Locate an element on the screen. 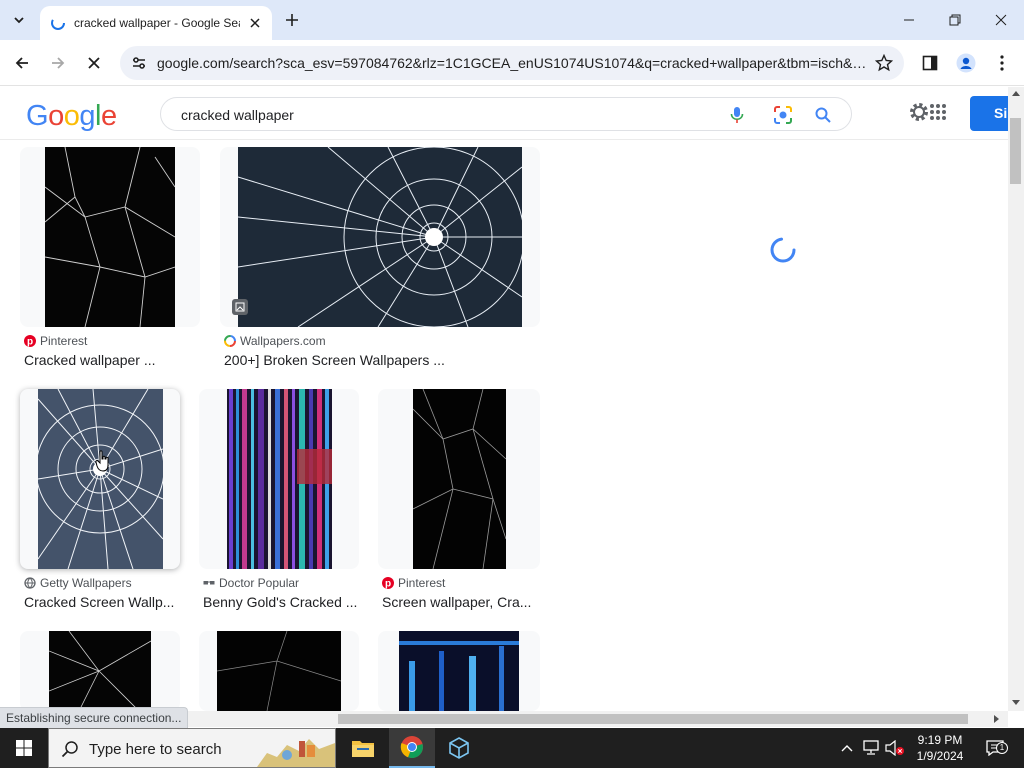 The image size is (1024, 768). site-info-button is located at coordinates (139, 63).